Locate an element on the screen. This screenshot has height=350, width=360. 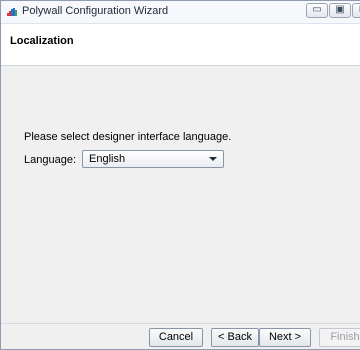
maximize-button: ▣ is located at coordinates (340, 10).